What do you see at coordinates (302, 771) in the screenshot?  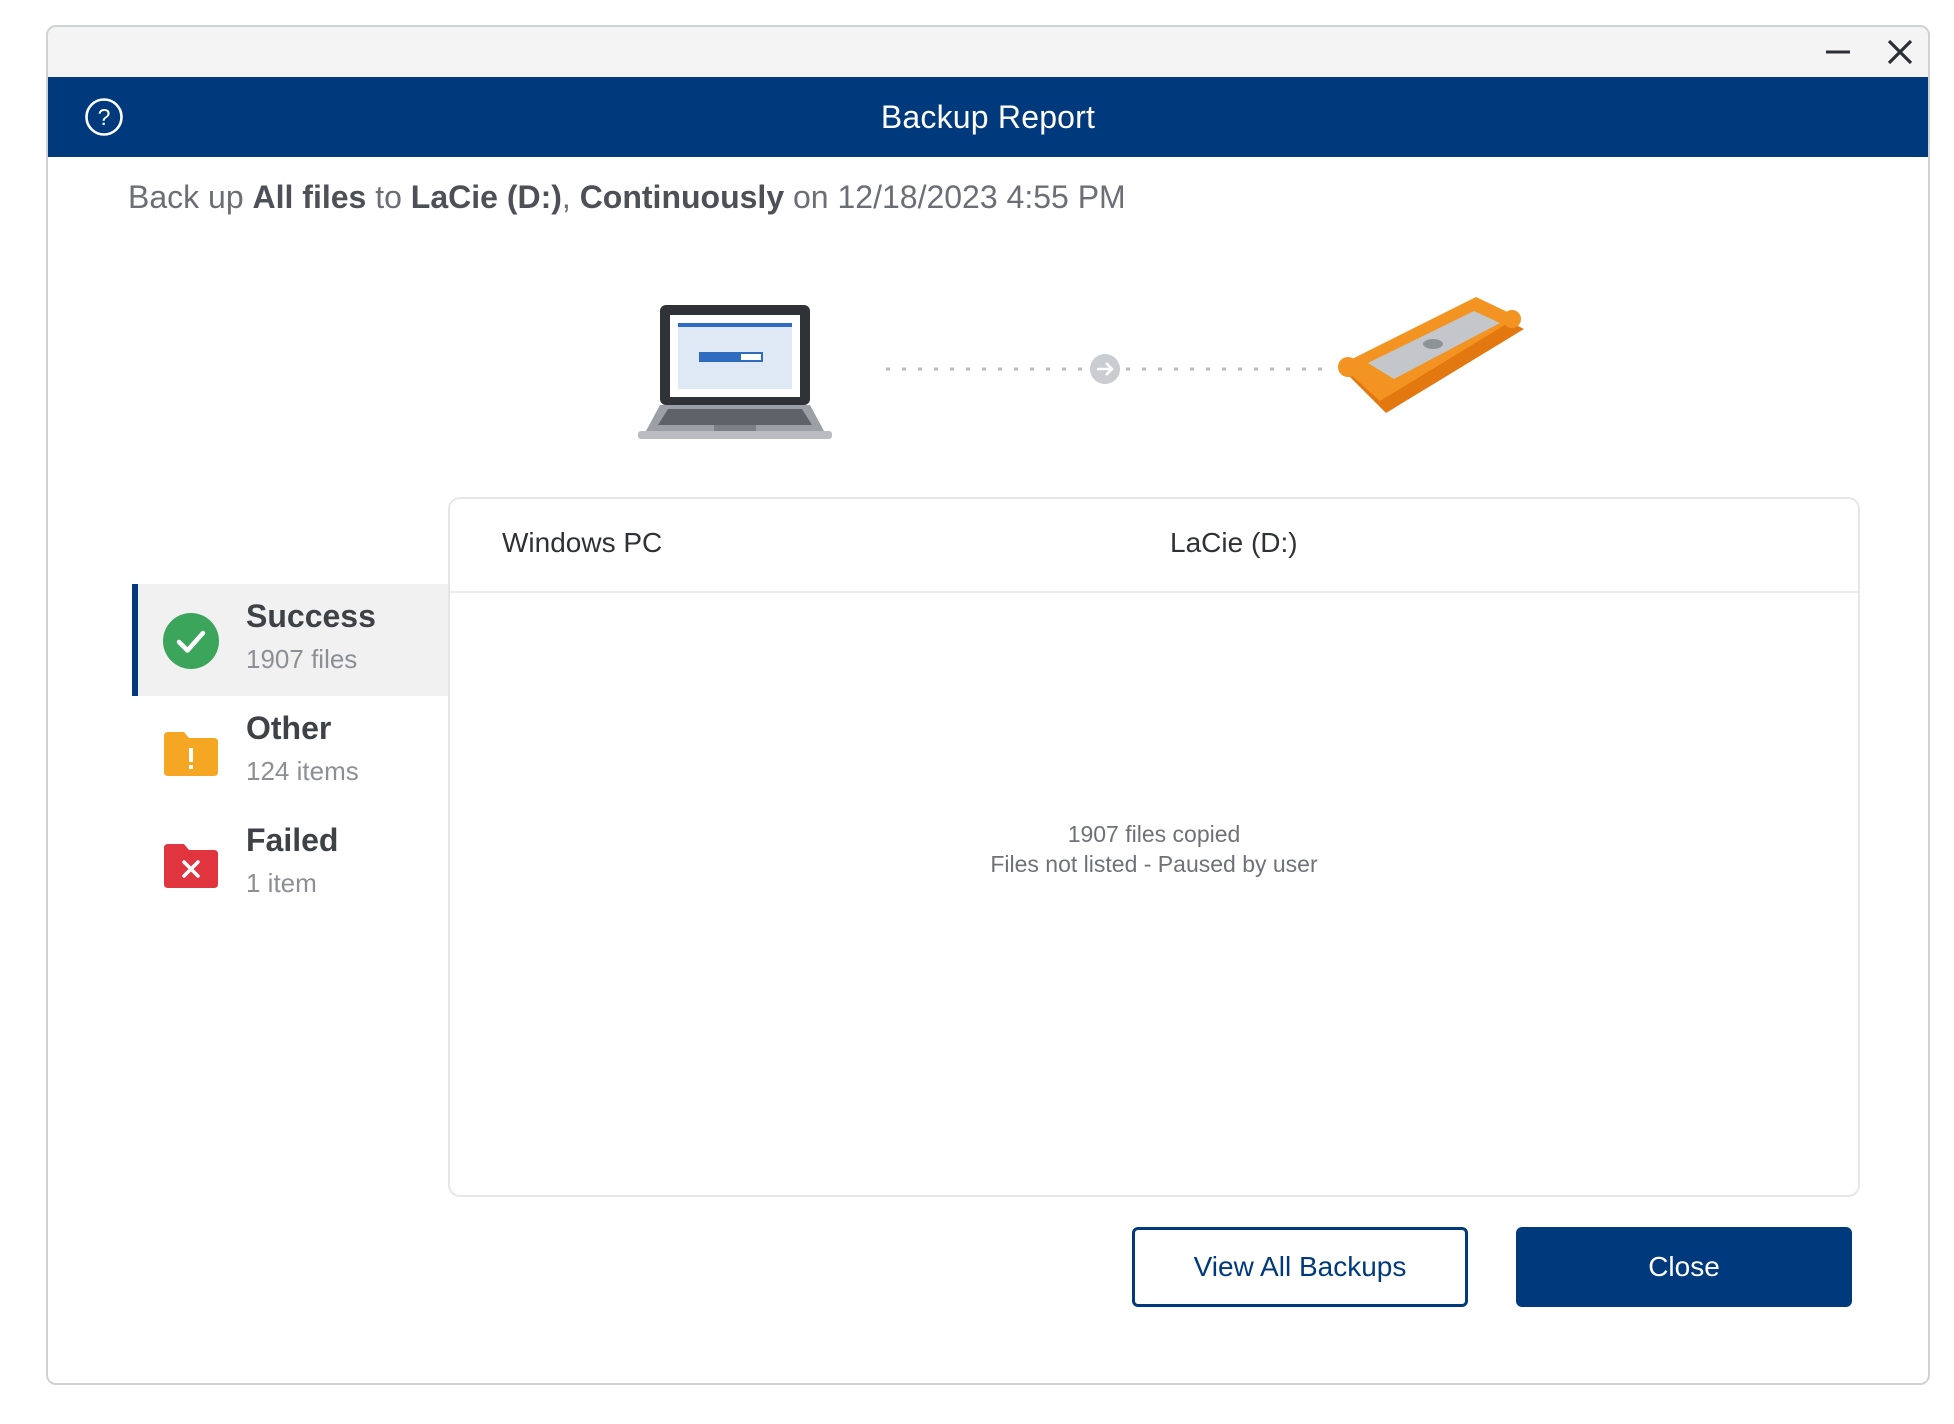 I see `category-count: 124 items` at bounding box center [302, 771].